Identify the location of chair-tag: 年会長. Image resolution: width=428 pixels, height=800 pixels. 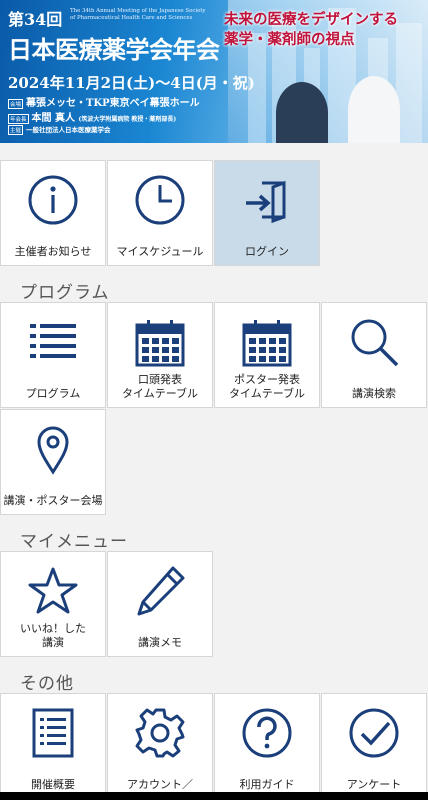
(18, 118).